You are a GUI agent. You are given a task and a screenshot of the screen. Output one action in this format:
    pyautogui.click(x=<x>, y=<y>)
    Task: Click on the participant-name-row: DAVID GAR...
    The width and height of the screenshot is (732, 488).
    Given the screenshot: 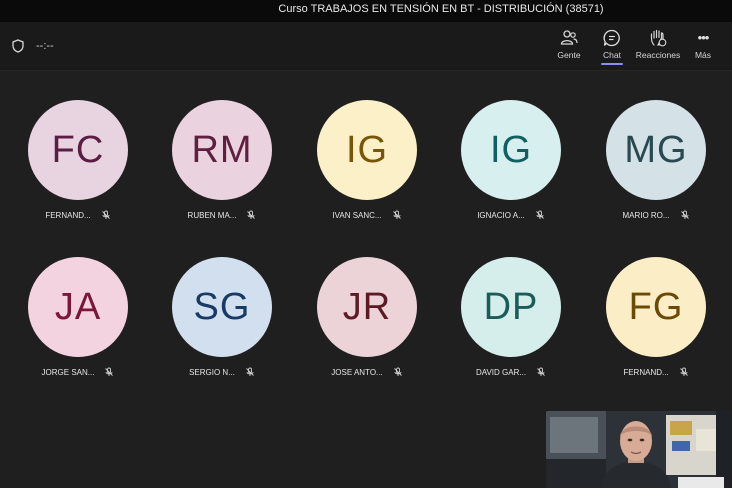 What is the action you would take?
    pyautogui.click(x=511, y=372)
    